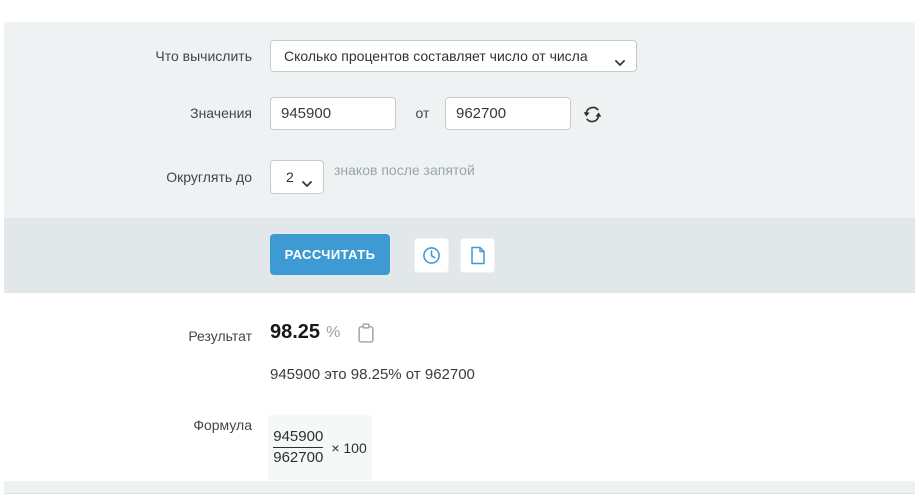 This screenshot has height=497, width=915. I want to click on values-label: Значения, so click(221, 113).